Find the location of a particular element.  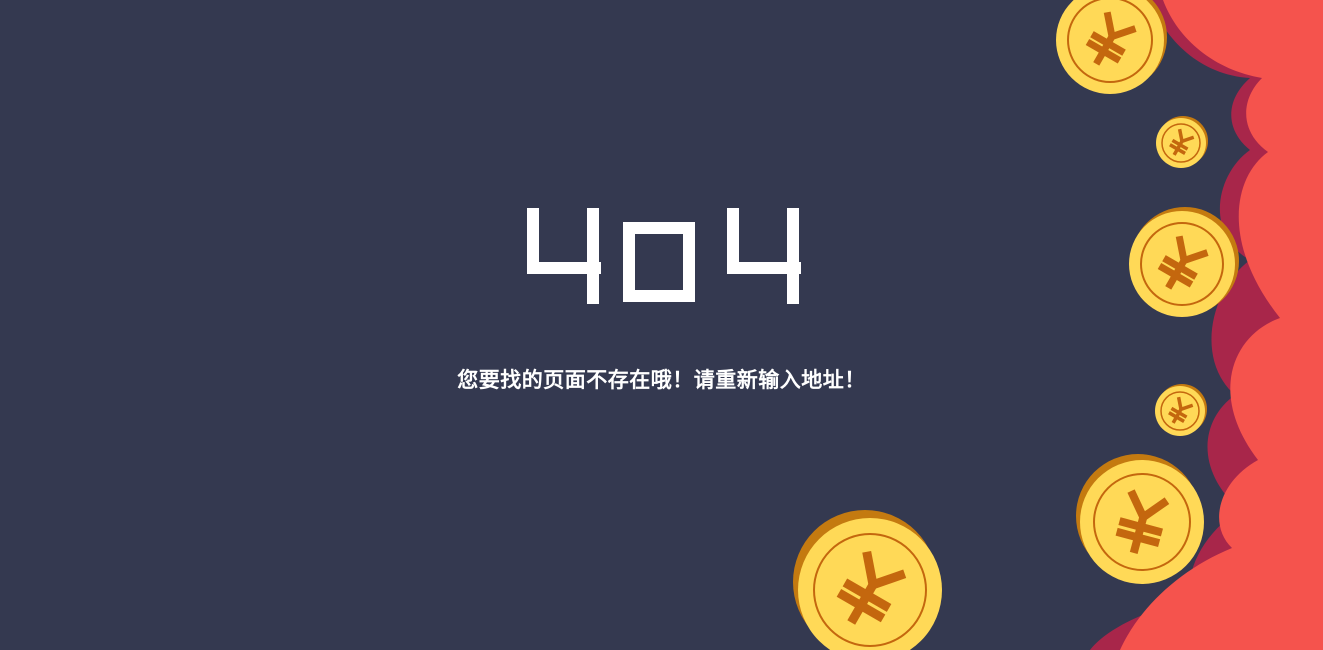

error-message-text: 您要找的页面不存在哦！请重新输入地址！ is located at coordinates (661, 380).